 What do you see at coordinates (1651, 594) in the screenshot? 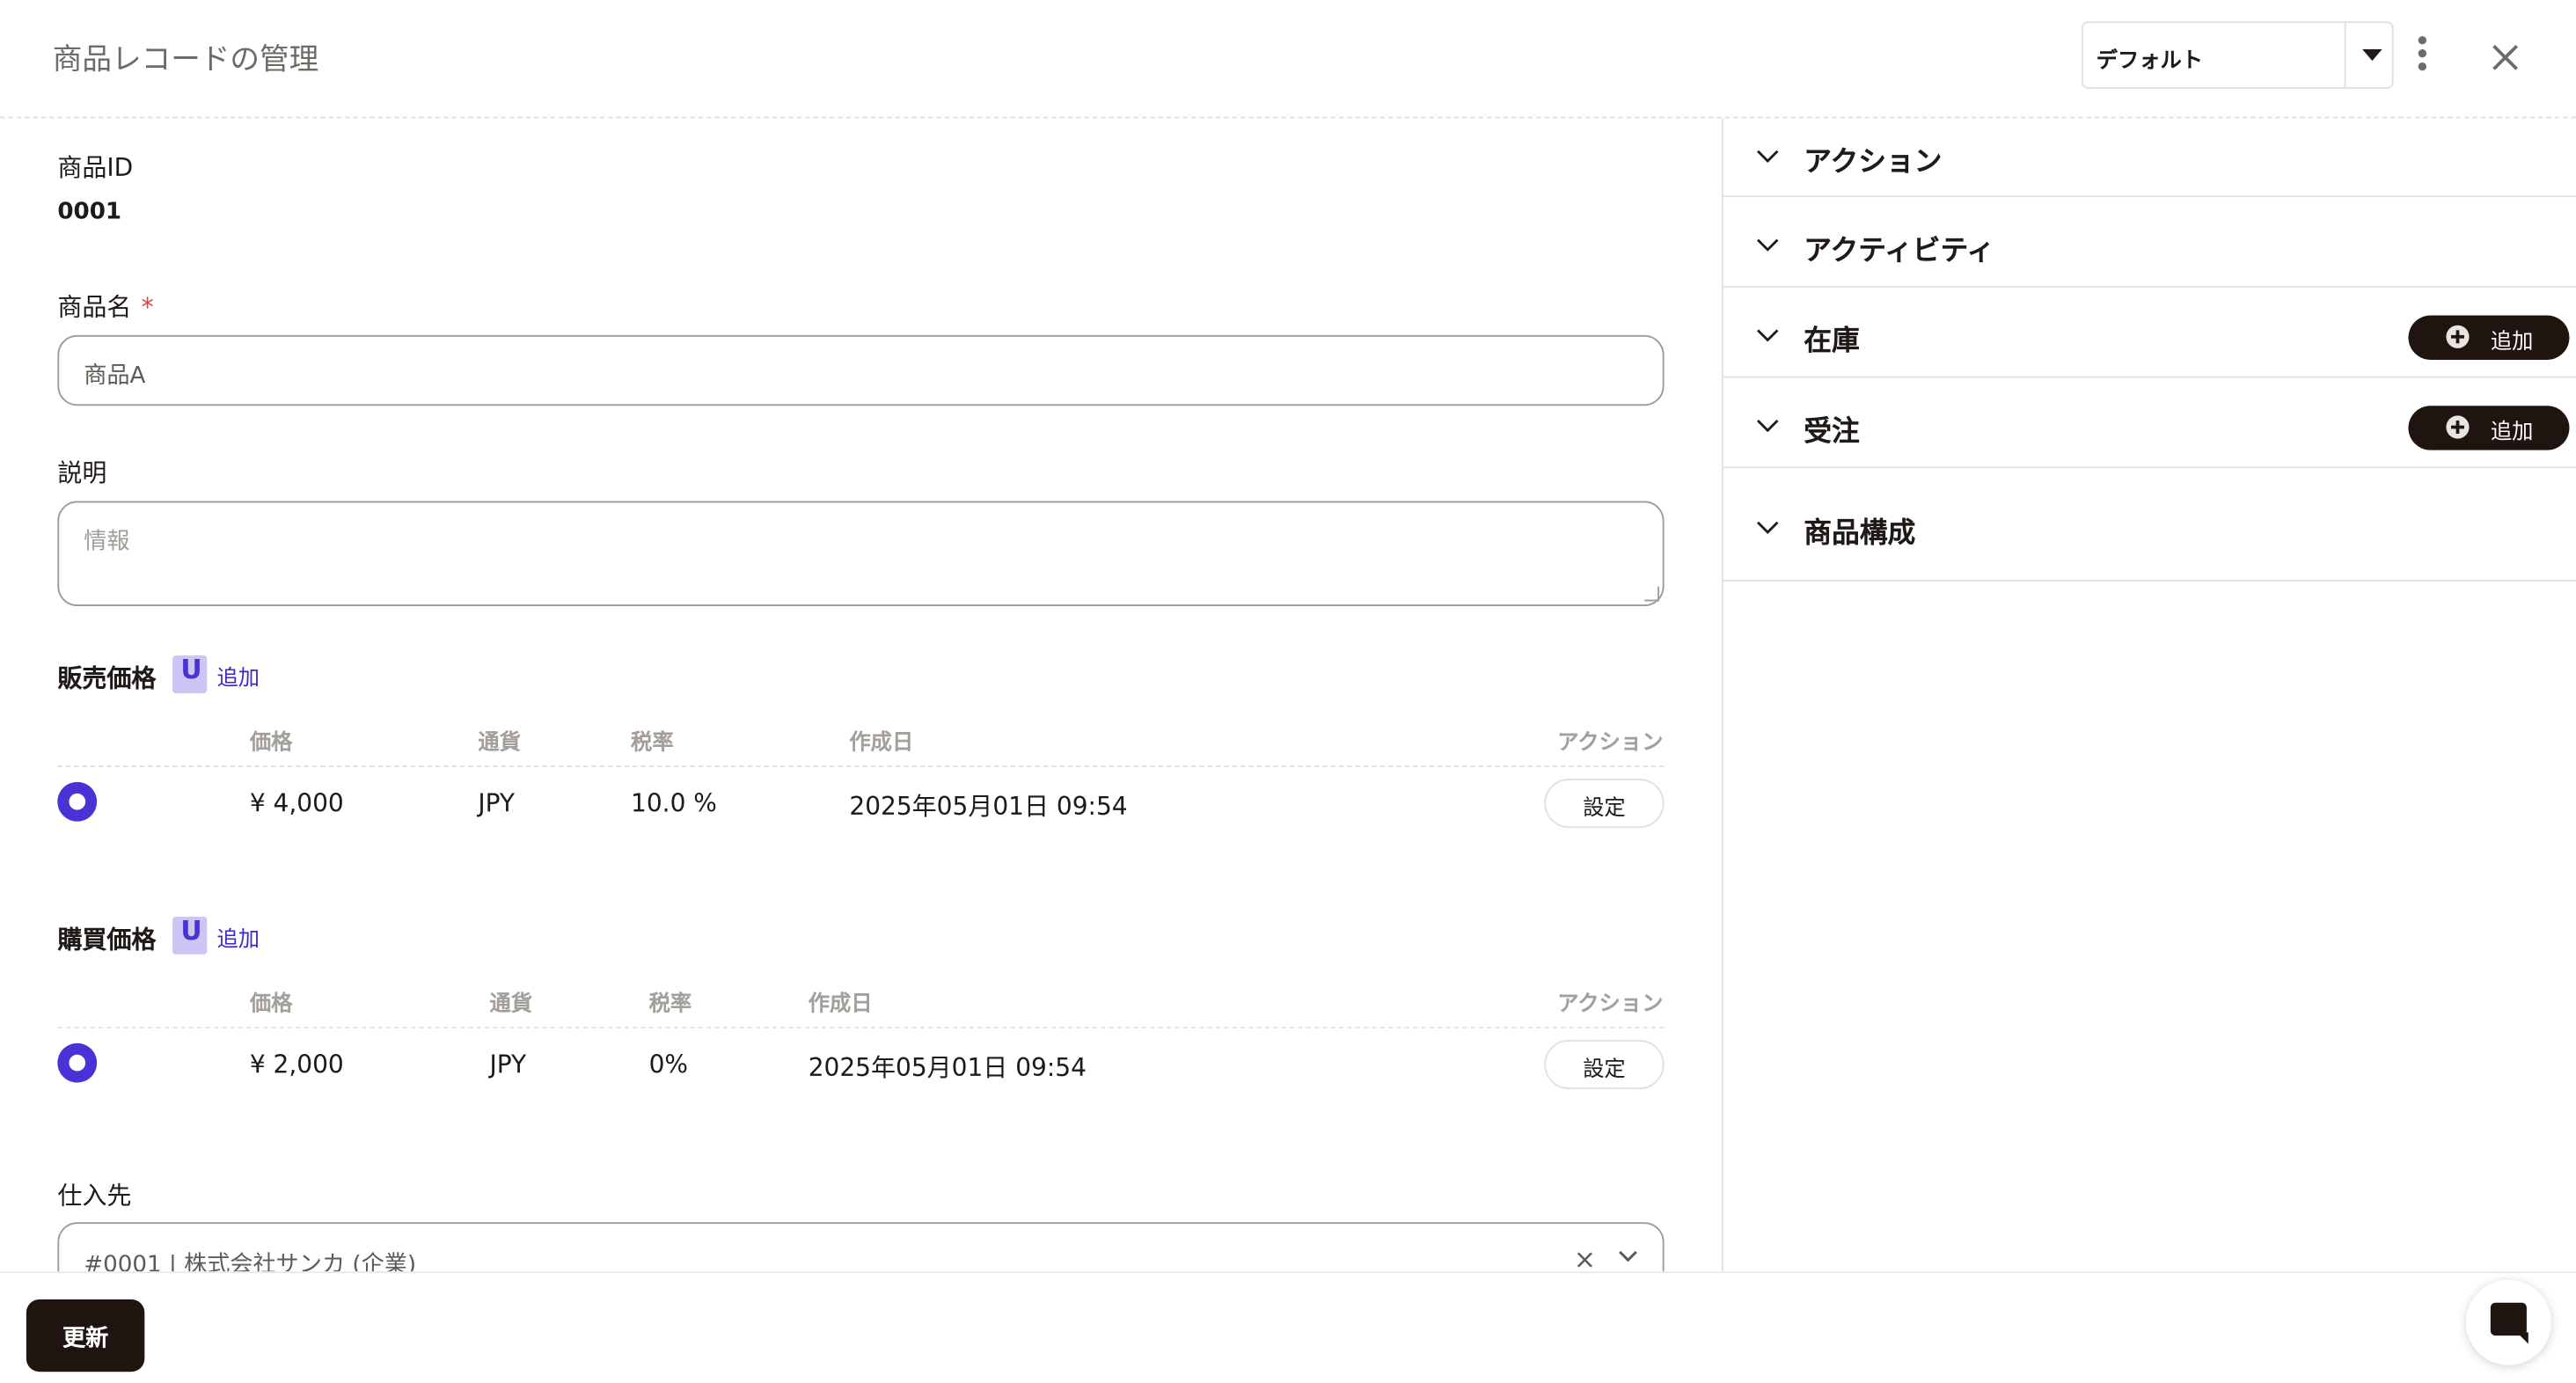
I see `resize-handle-icon` at bounding box center [1651, 594].